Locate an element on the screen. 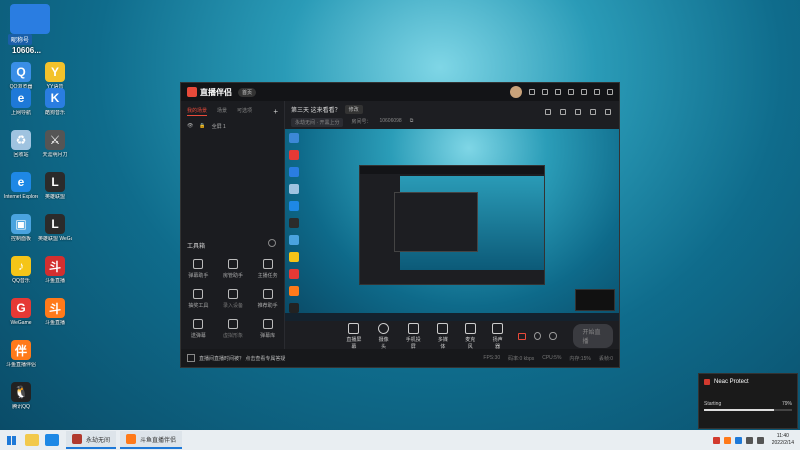 This screenshot has width=800, height=450. desktop-icon: L 英雄联盟 is located at coordinates (55, 186).